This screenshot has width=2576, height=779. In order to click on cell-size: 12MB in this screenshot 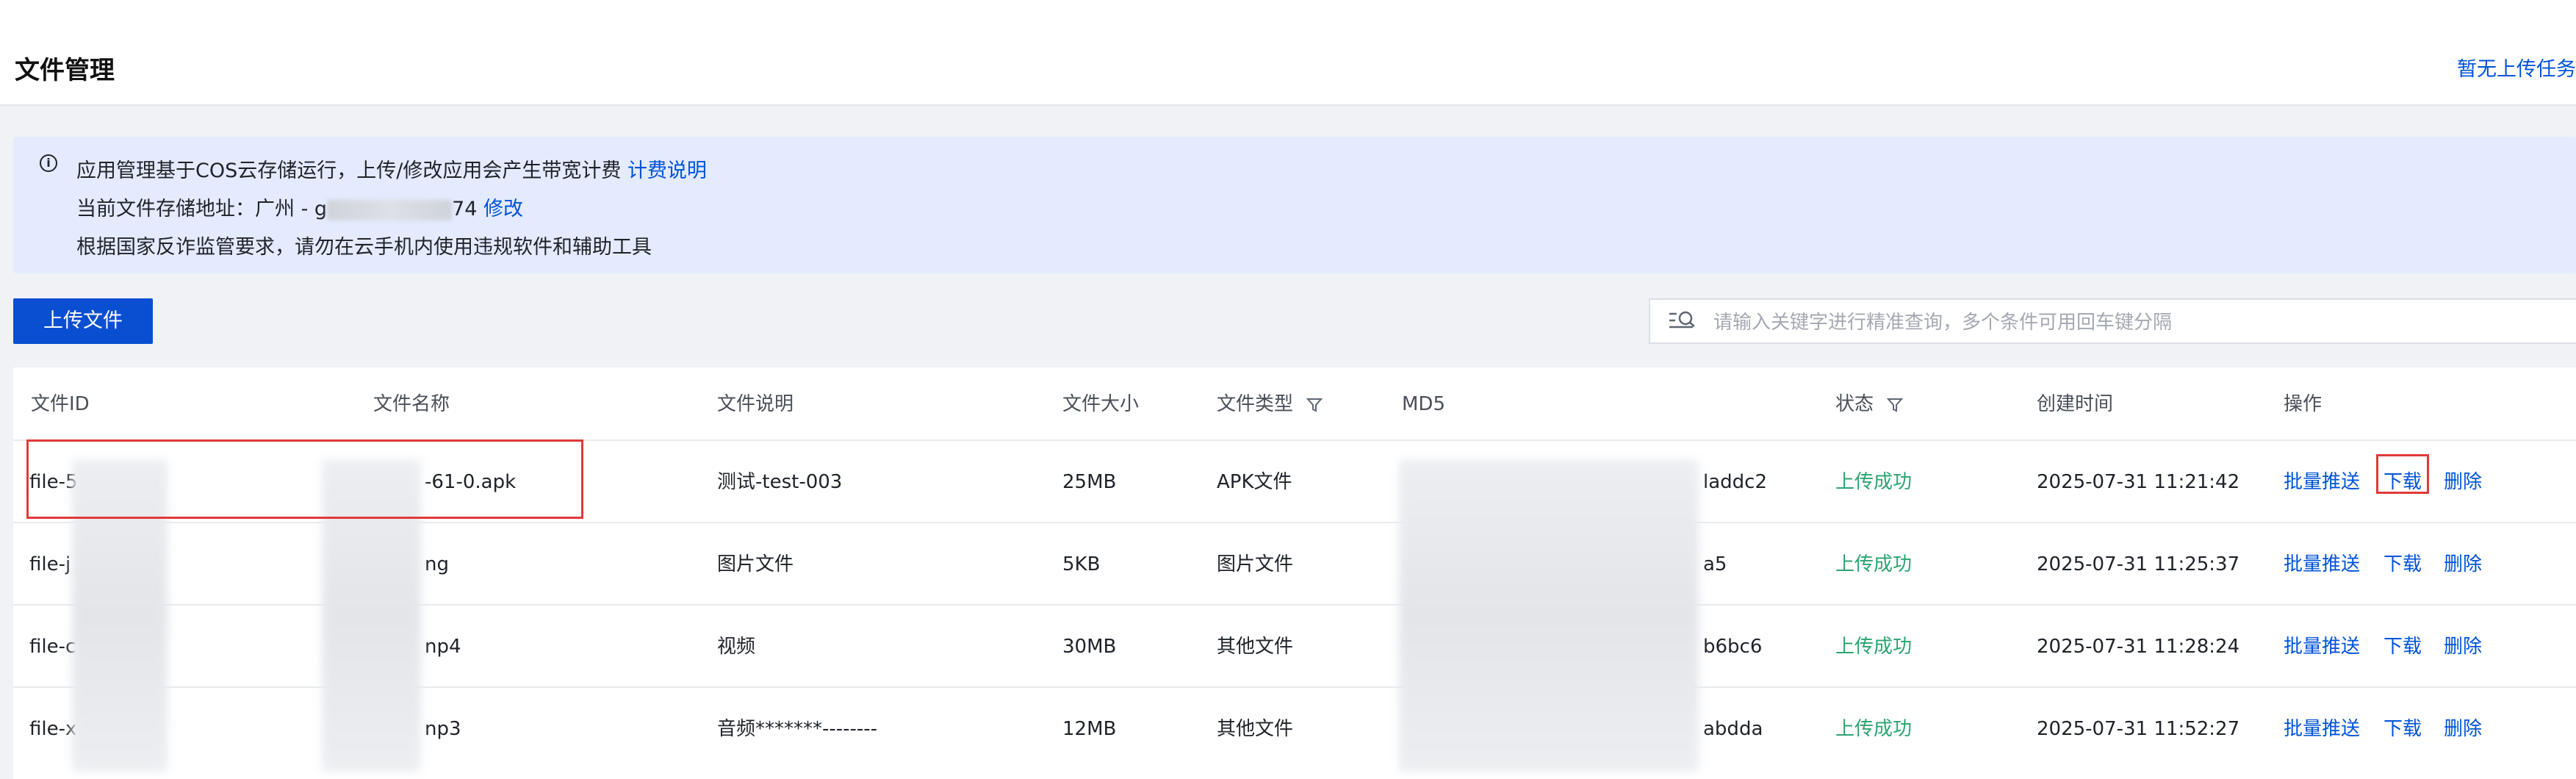, I will do `click(1089, 729)`.